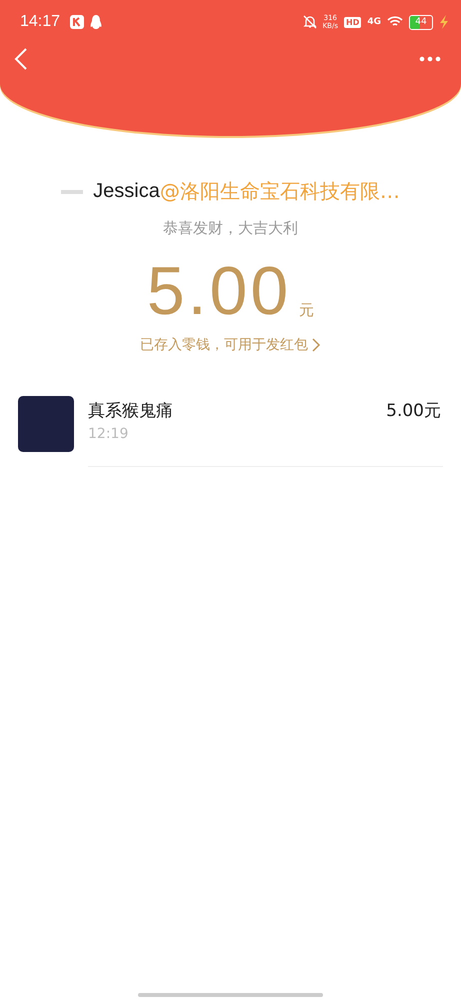 The width and height of the screenshot is (461, 1000). Describe the element at coordinates (230, 228) in the screenshot. I see `greeting-text: 恭喜发财，大吉大利` at that location.